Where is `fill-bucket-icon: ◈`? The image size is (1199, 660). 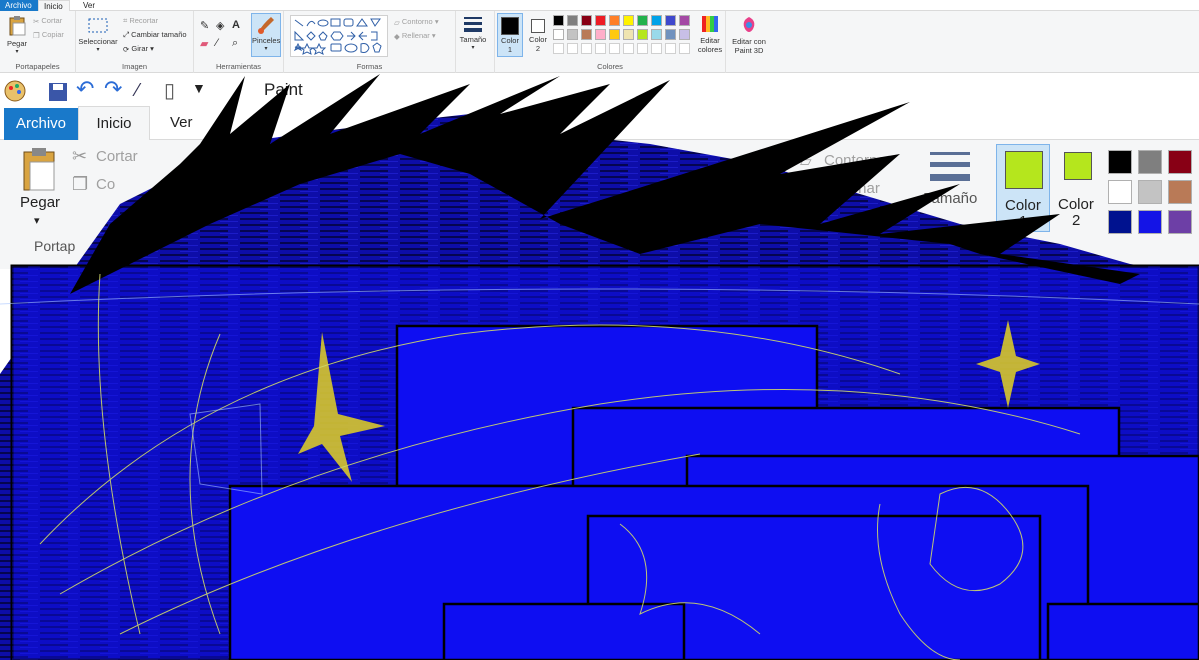
fill-bucket-icon: ◈ is located at coordinates (220, 25).